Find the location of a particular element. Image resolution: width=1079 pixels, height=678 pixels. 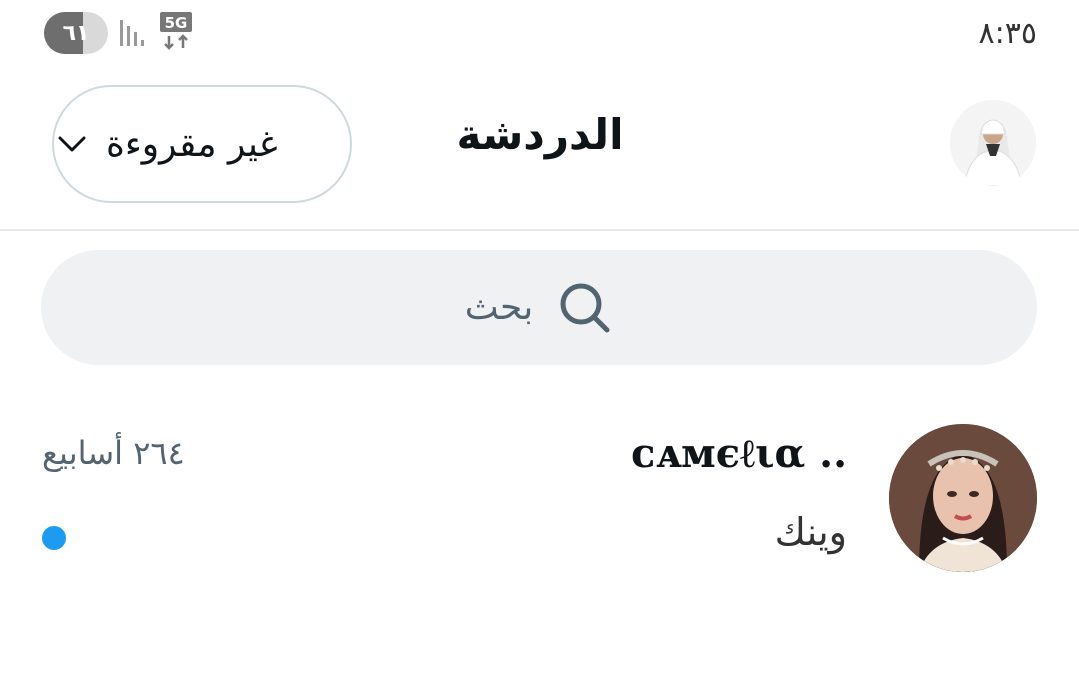

profile-avatar is located at coordinates (993, 143).